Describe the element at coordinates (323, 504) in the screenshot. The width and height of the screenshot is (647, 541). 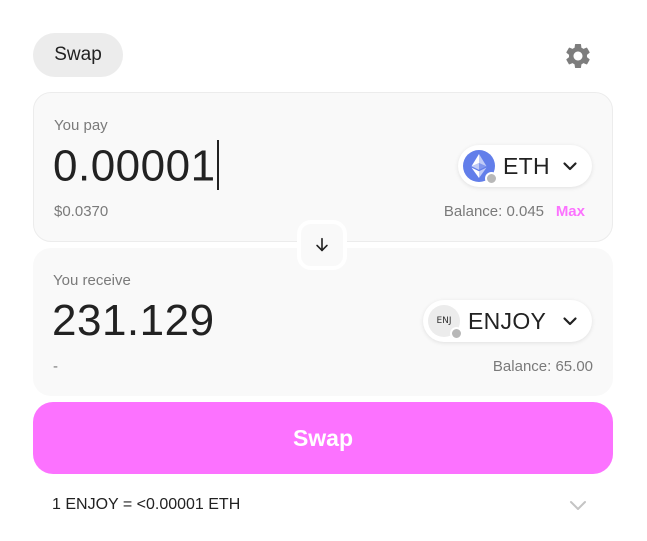
I see `exchange-rate-row: 1 ENJOY = <0.00001 ETH` at that location.